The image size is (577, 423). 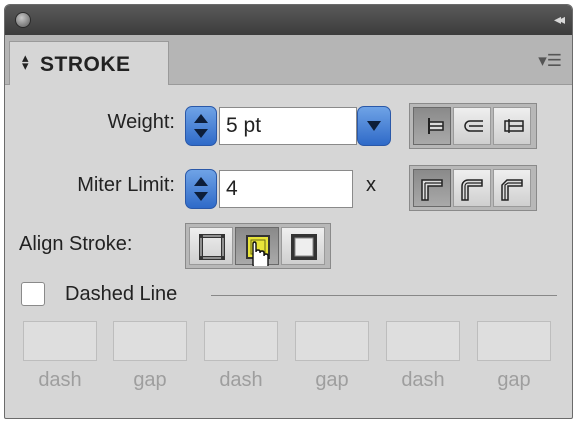 I want to click on miter-limit-label: Miter Limit:, so click(x=126, y=185).